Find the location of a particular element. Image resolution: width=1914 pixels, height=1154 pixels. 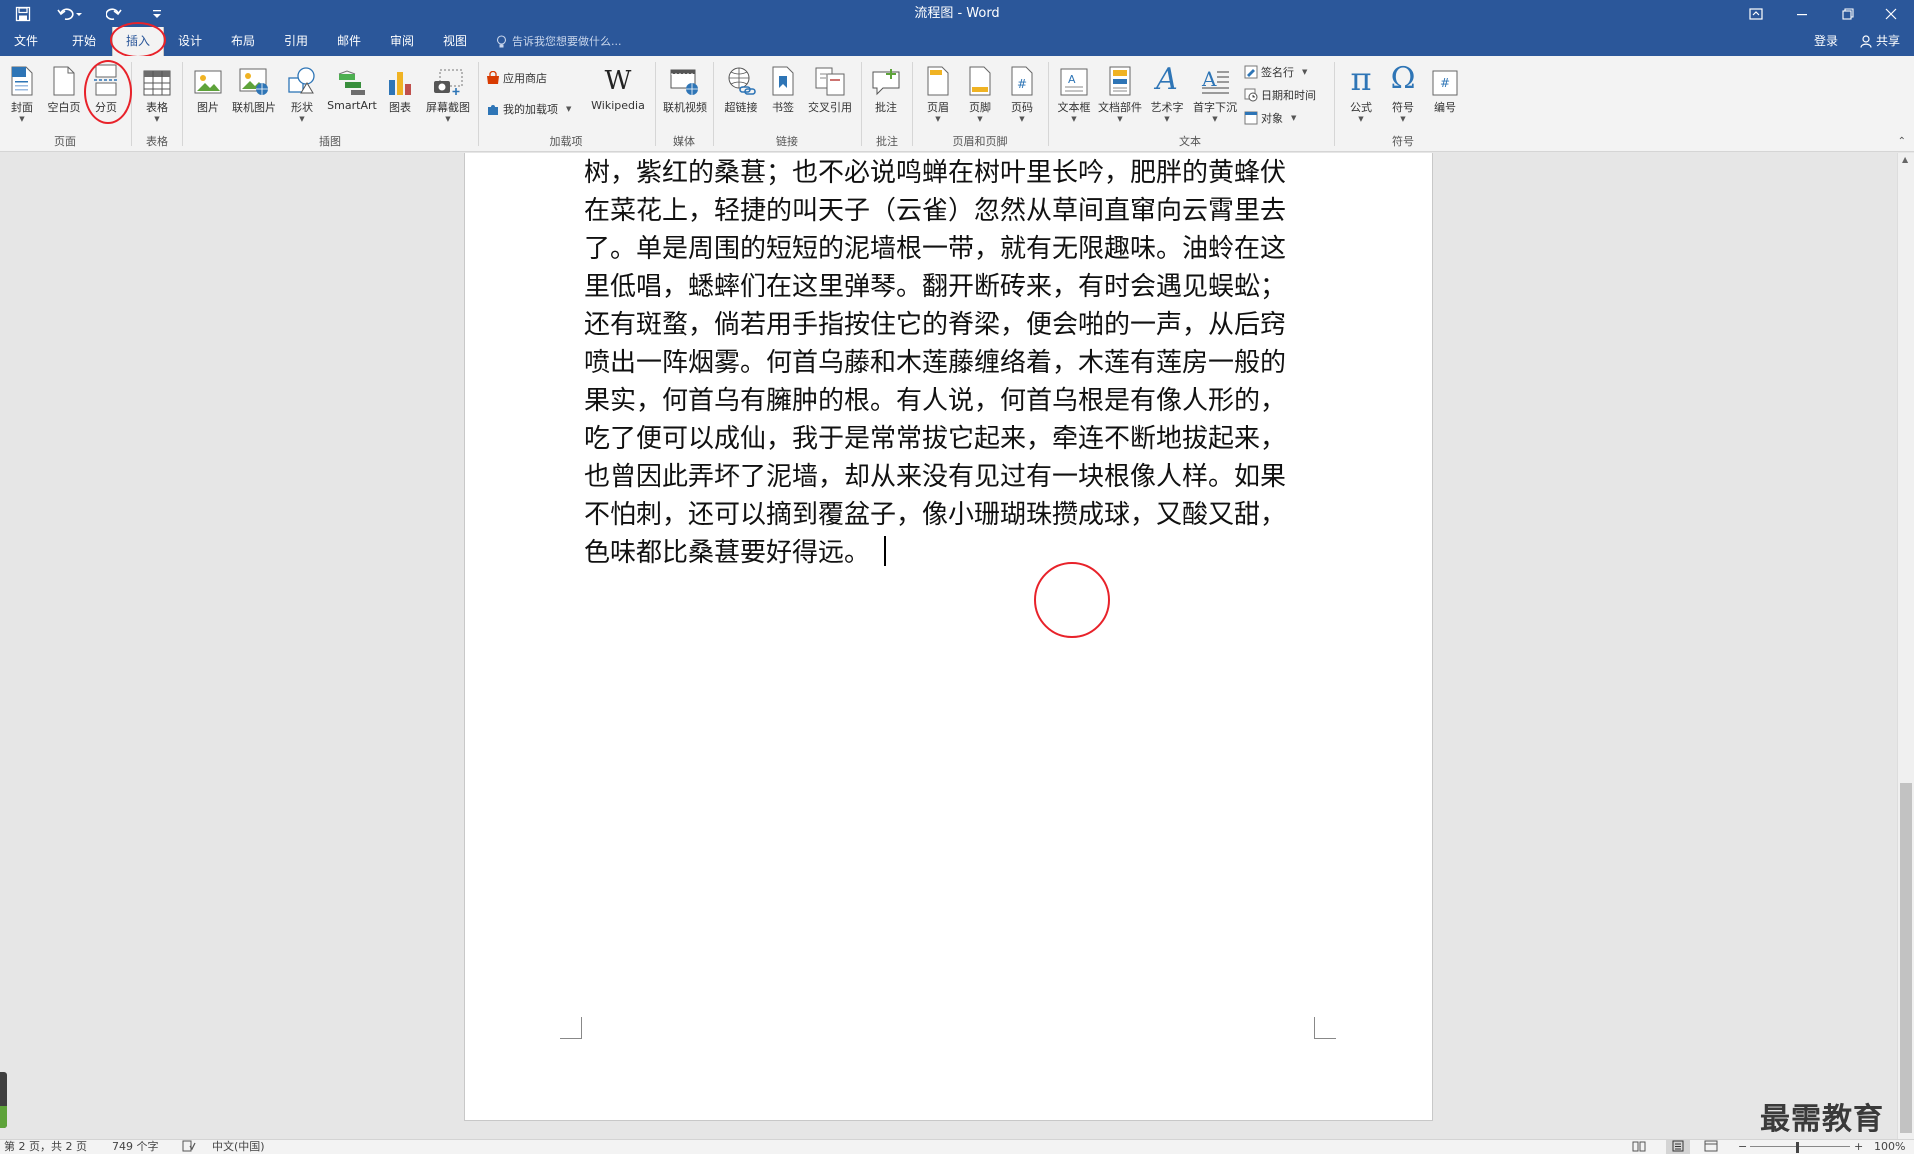

smartart-label: SmartArt is located at coordinates (352, 105).